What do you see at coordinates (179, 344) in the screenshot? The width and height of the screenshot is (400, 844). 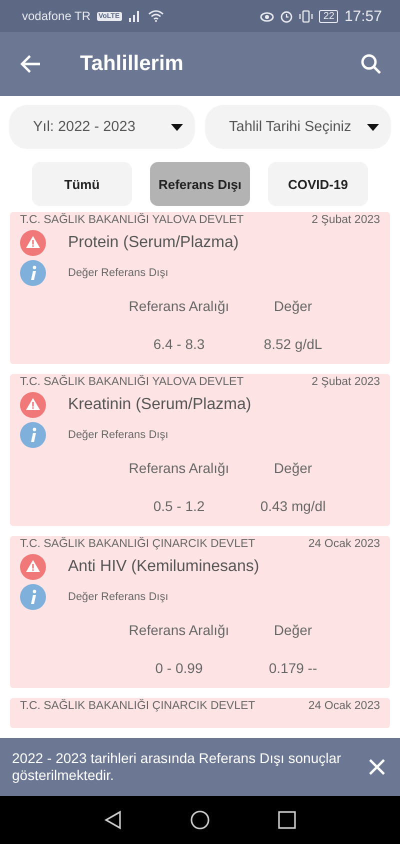 I see `reference-range: 6.4 - 8.3` at bounding box center [179, 344].